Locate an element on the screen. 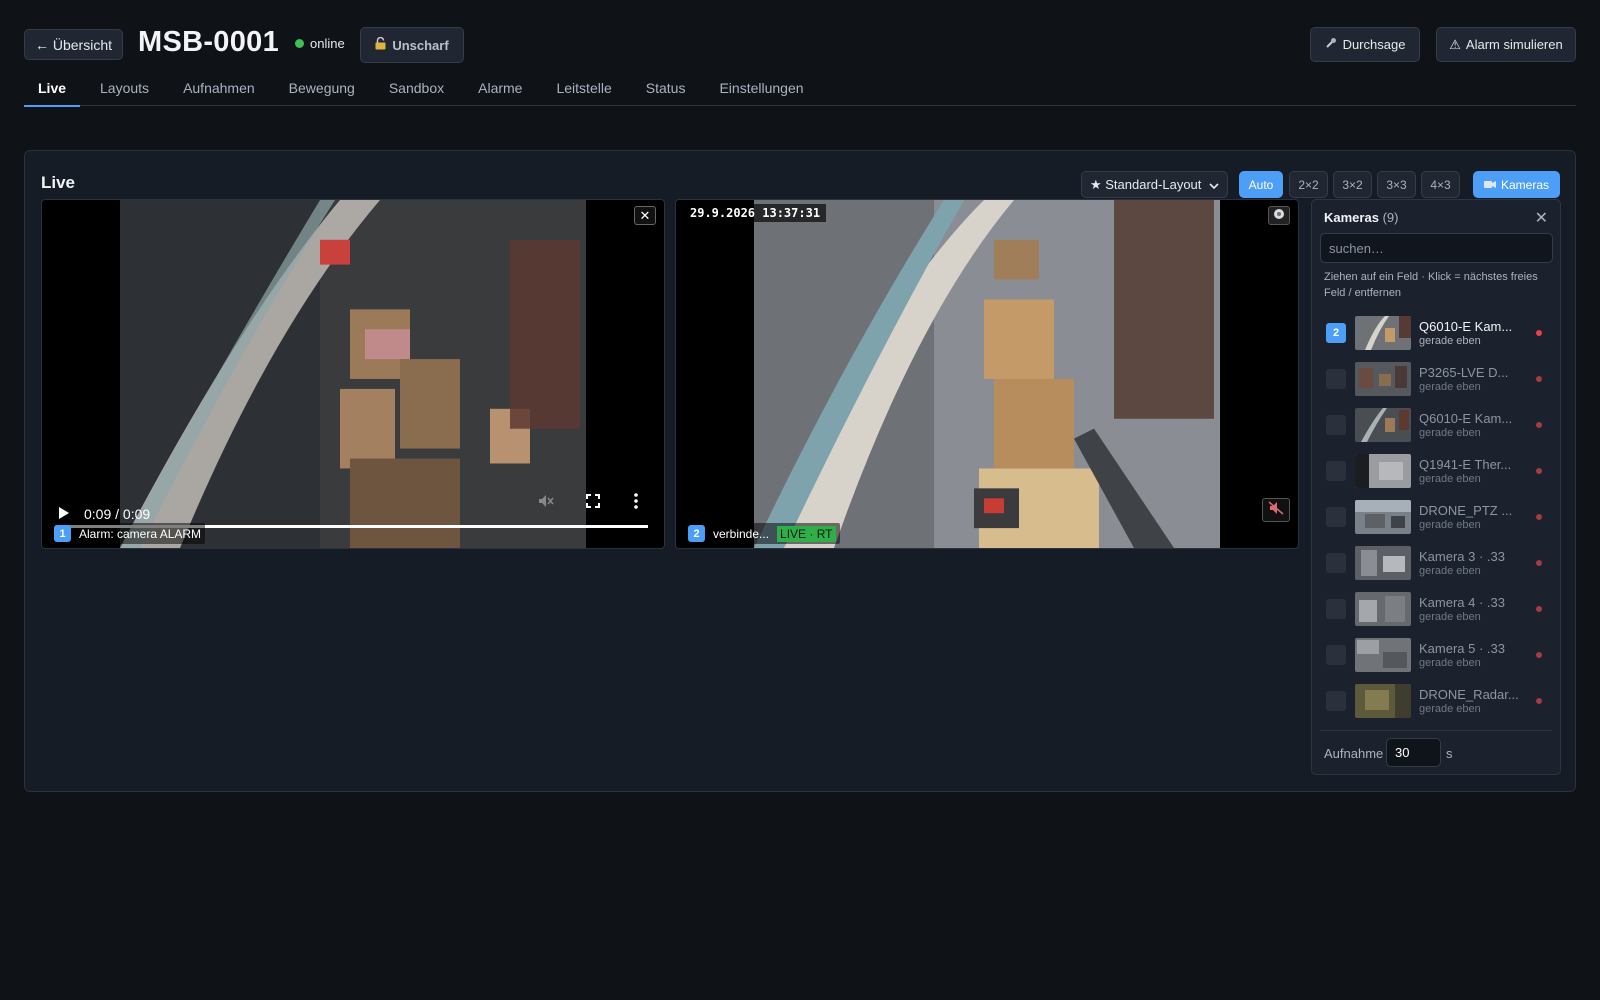 This screenshot has height=1000, width=1600. chevron-down-icon is located at coordinates (1214, 184).